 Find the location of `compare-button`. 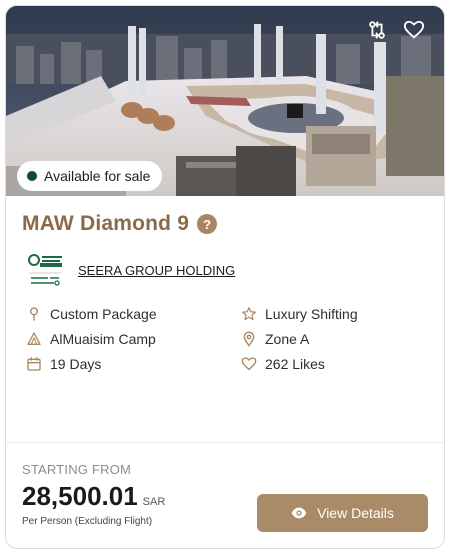

compare-button is located at coordinates (380, 33).